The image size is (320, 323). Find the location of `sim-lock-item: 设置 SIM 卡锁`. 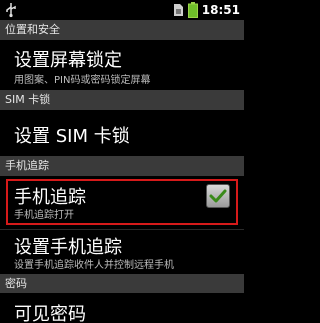

sim-lock-item: 设置 SIM 卡锁 is located at coordinates (122, 133).